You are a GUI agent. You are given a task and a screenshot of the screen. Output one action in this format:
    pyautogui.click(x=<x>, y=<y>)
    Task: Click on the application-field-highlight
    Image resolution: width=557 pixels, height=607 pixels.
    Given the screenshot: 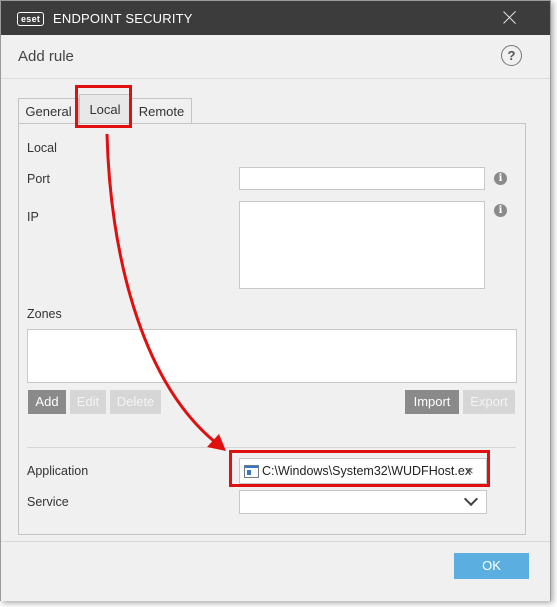 What is the action you would take?
    pyautogui.click(x=359, y=468)
    